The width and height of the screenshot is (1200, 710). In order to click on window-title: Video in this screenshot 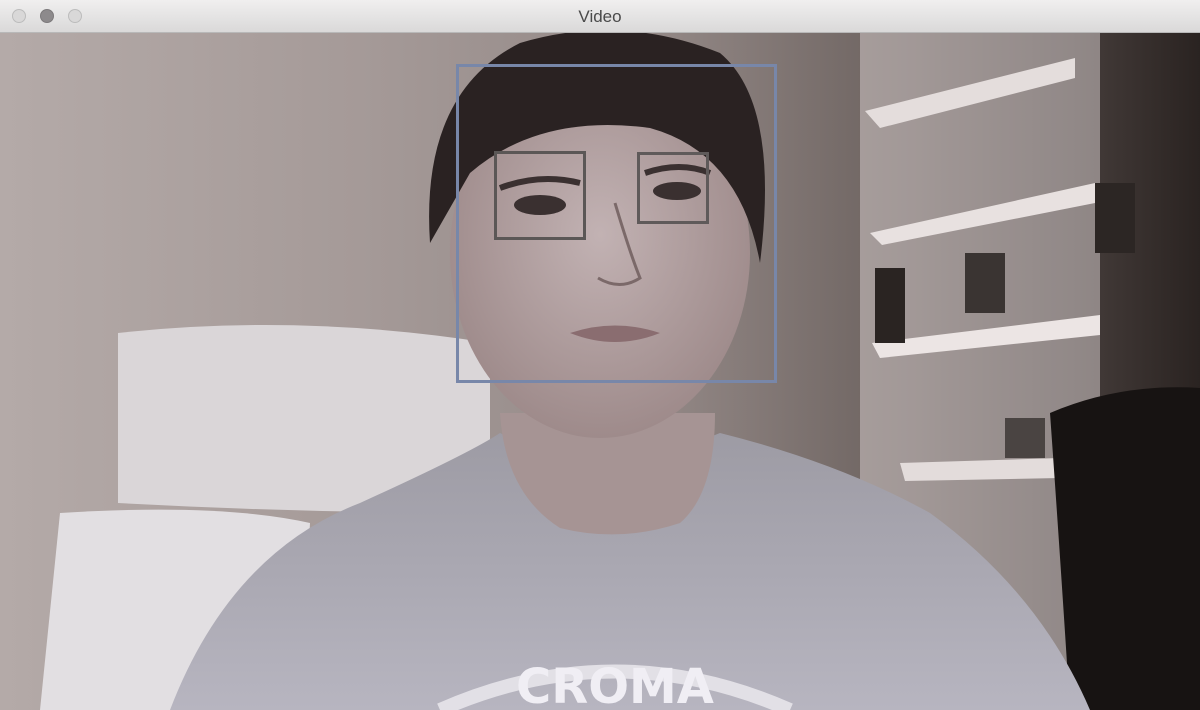, I will do `click(600, 16)`.